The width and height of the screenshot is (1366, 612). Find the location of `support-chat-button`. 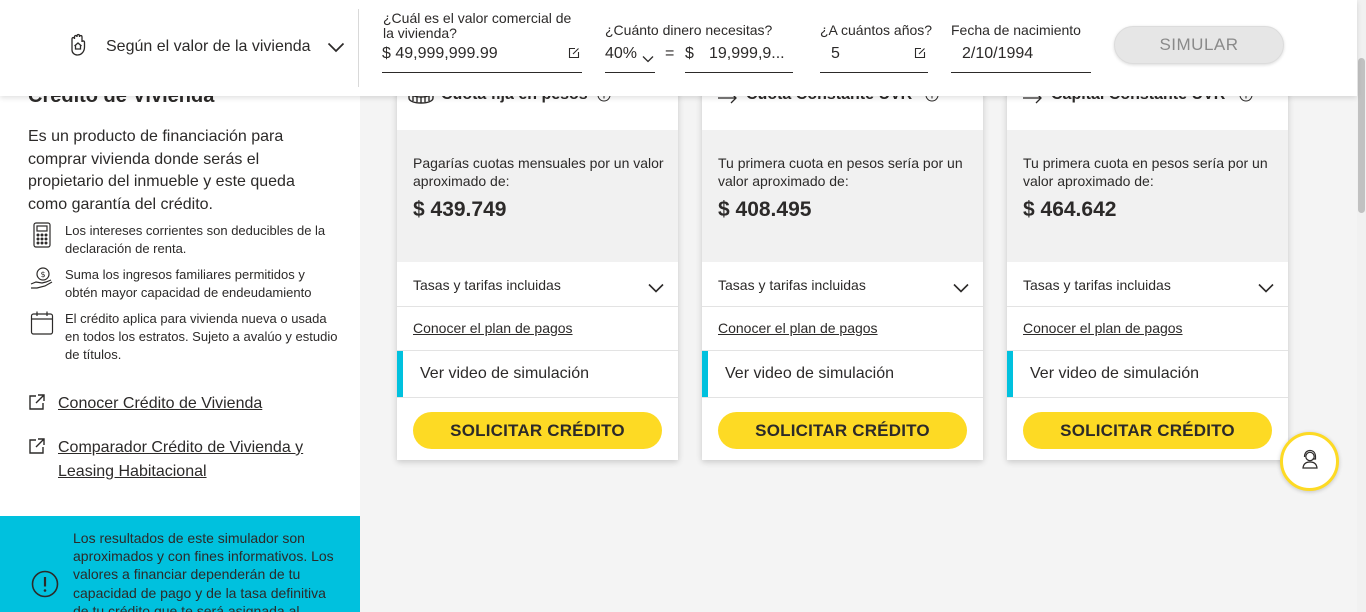

support-chat-button is located at coordinates (1309, 461).